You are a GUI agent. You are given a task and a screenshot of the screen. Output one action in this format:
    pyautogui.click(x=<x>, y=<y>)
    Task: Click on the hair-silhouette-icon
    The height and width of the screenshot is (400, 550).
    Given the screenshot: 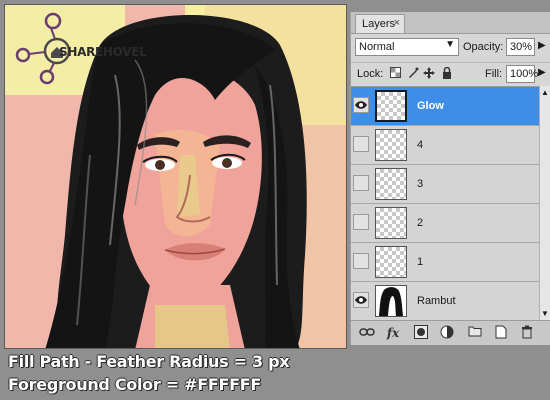 What is the action you would take?
    pyautogui.click(x=391, y=301)
    